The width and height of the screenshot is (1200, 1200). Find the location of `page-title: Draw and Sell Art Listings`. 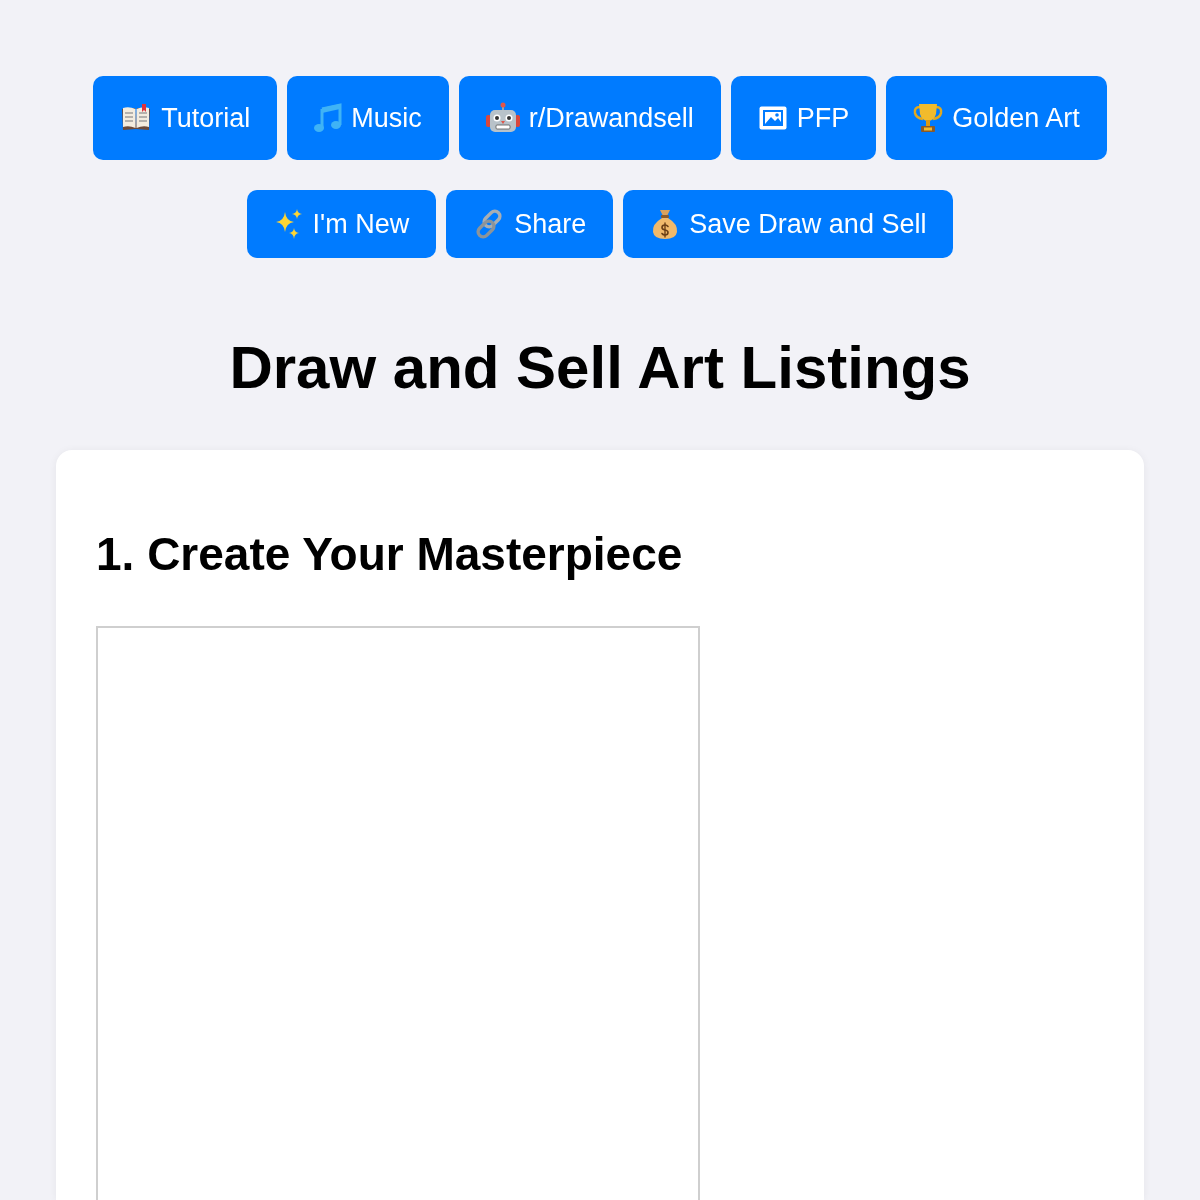

page-title: Draw and Sell Art Listings is located at coordinates (600, 368).